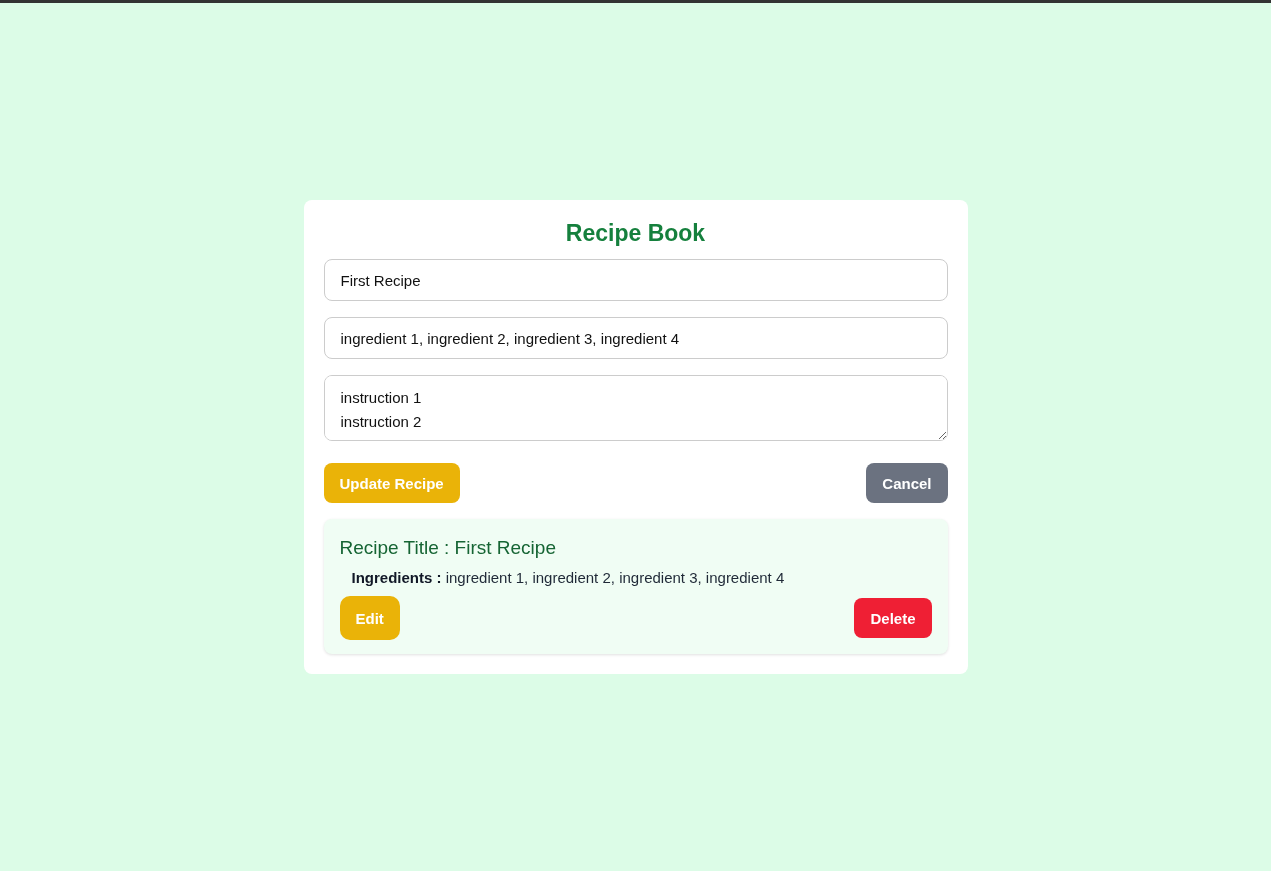 This screenshot has height=871, width=1271. What do you see at coordinates (448, 548) in the screenshot?
I see `recipe-title: Recipe Title : First Recipe` at bounding box center [448, 548].